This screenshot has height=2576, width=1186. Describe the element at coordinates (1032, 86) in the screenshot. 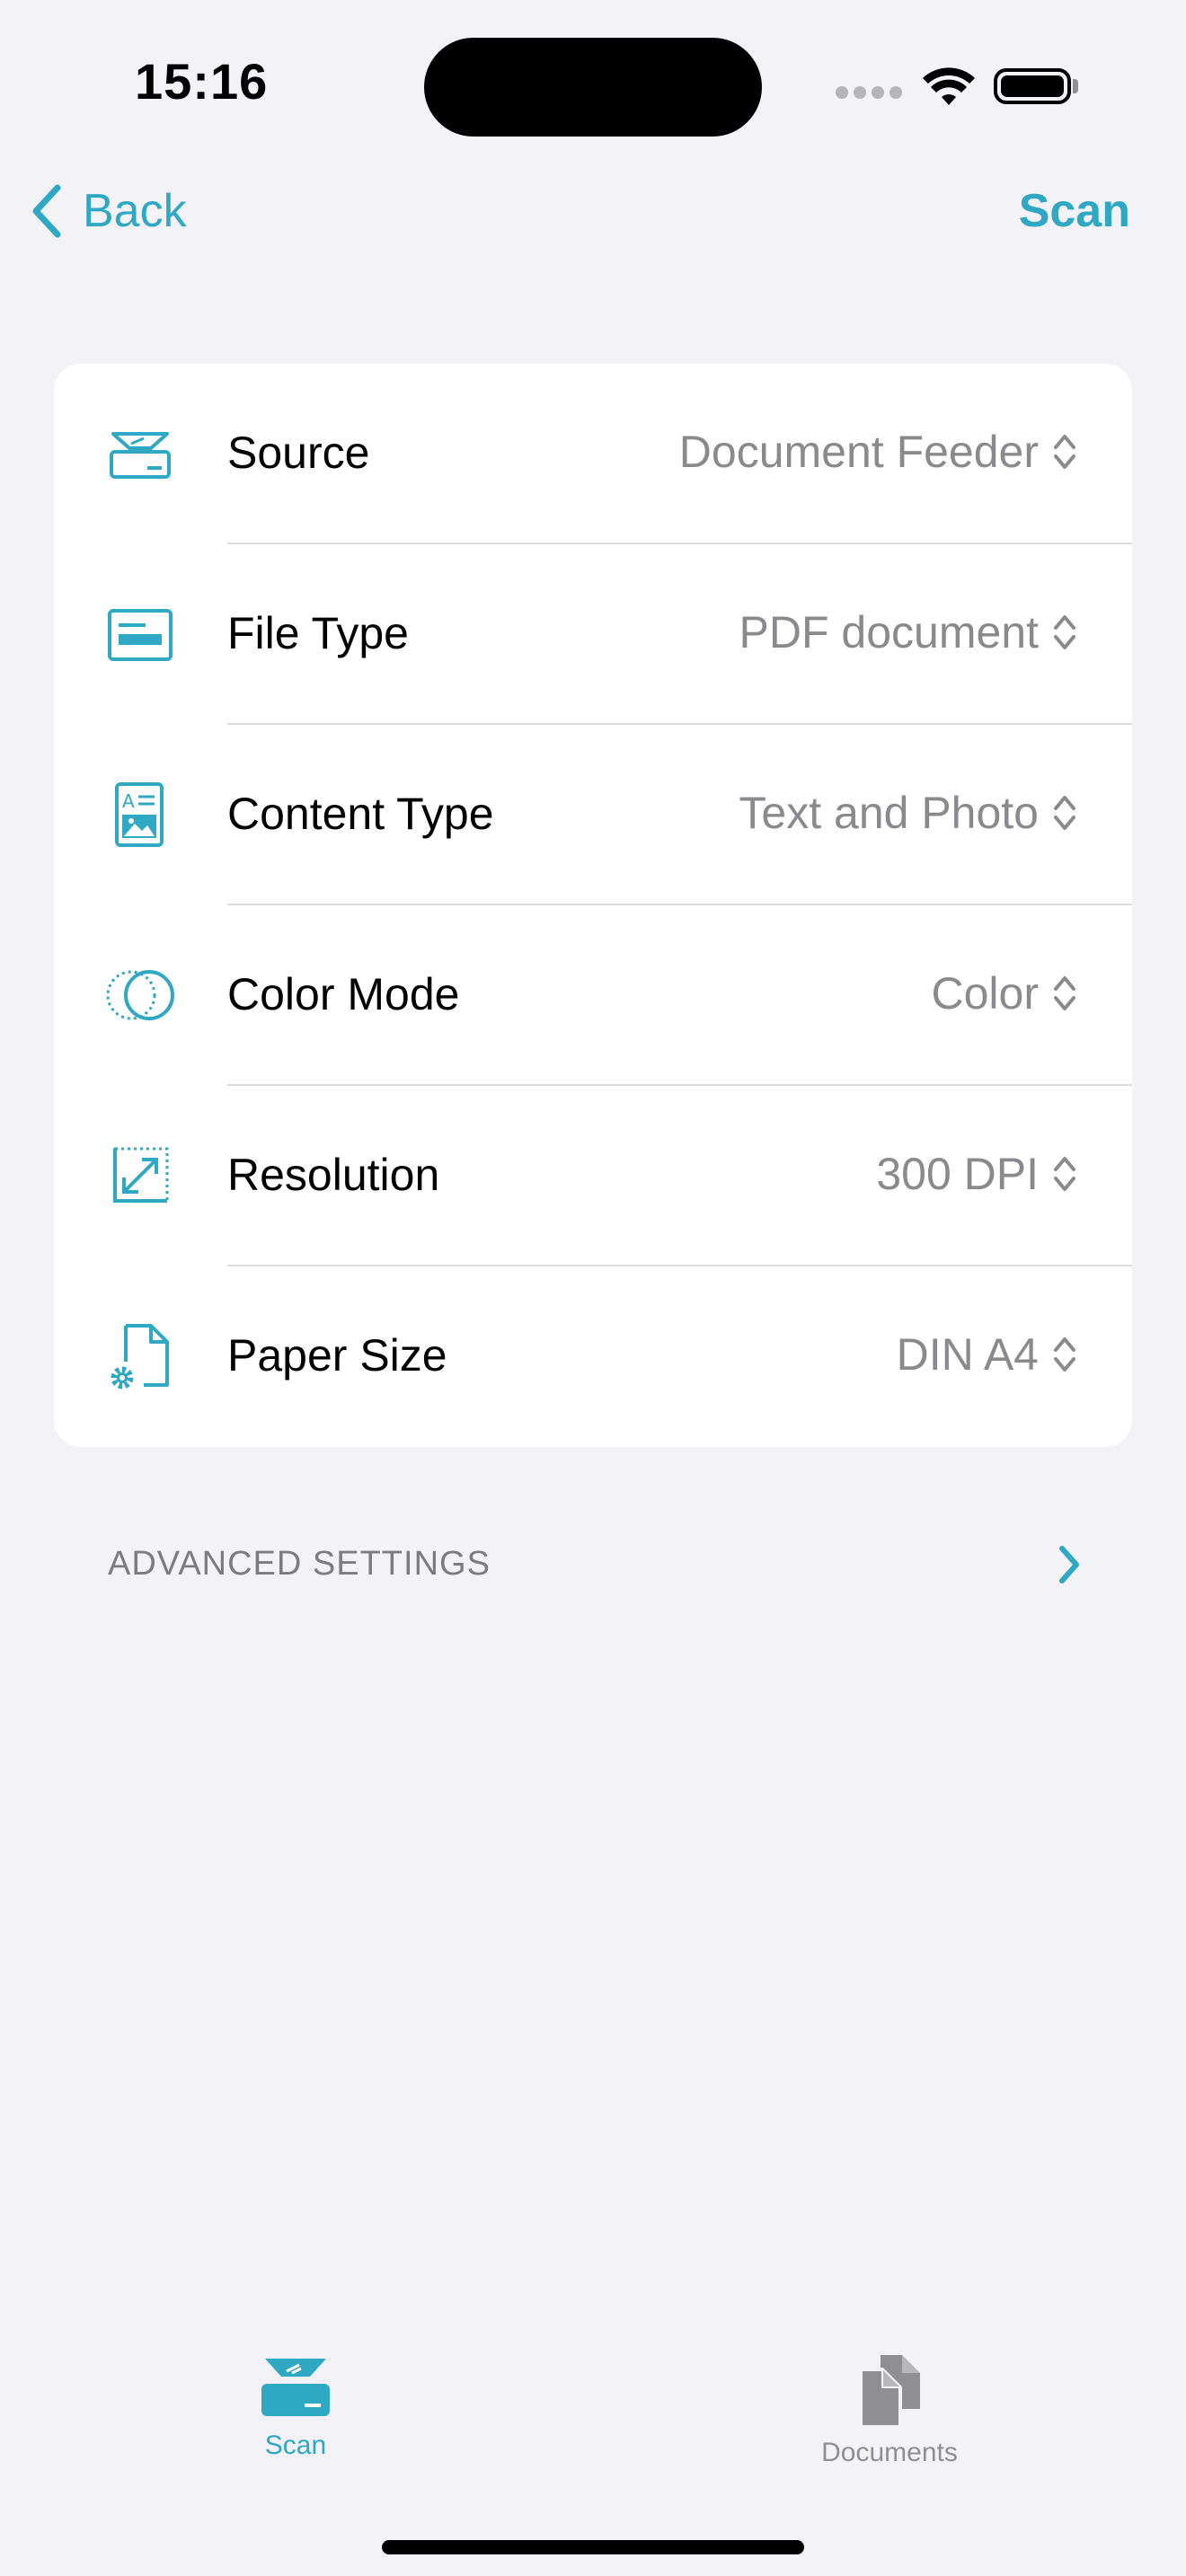

I see `battery-icon` at that location.